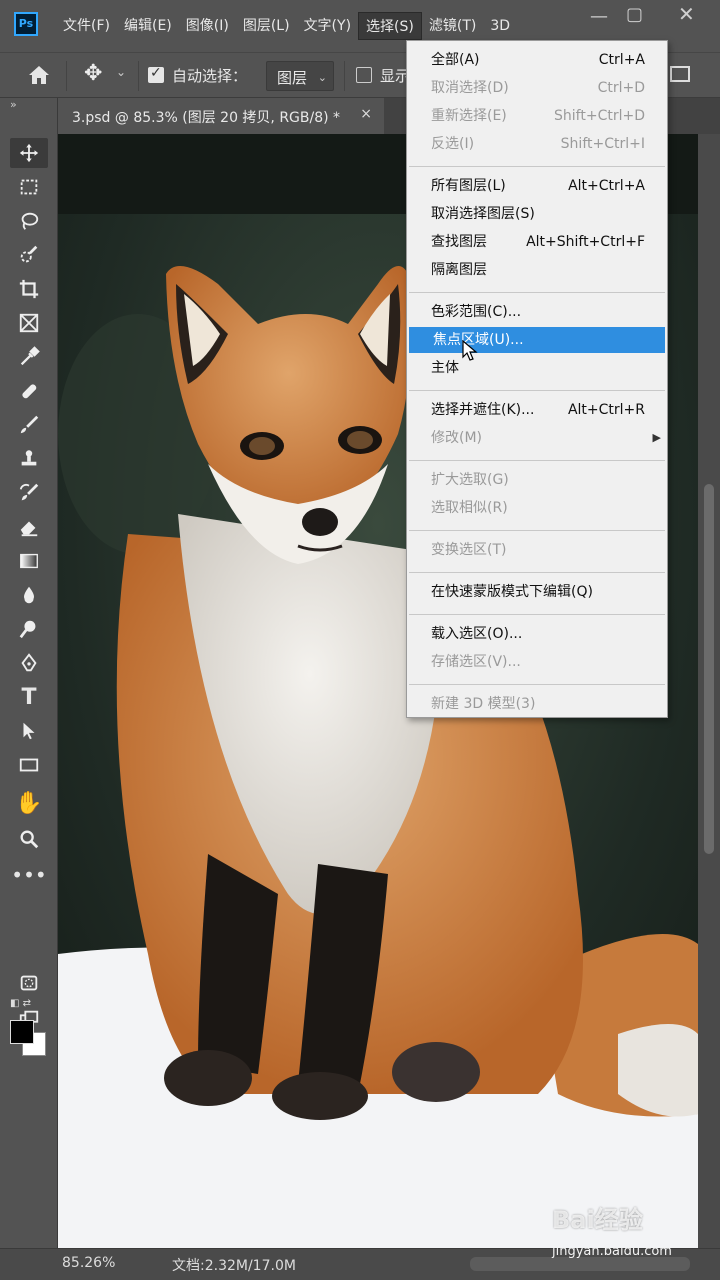 This screenshot has height=1280, width=720. I want to click on scrollbar-thumb, so click(709, 669).